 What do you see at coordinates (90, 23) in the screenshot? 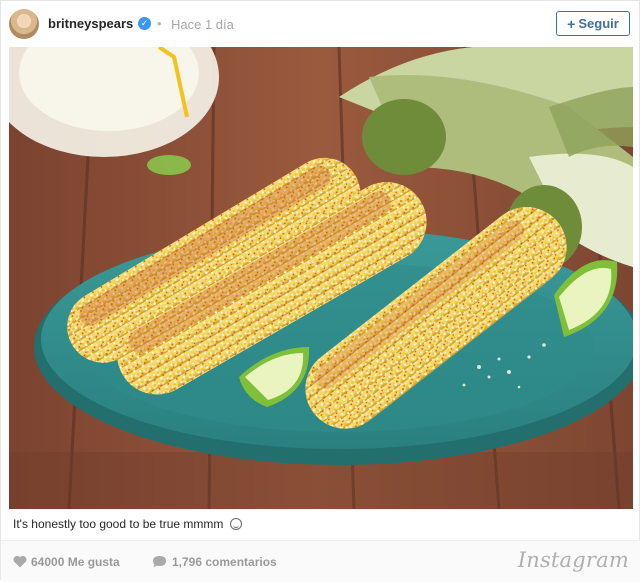
I see `username-link: britneyspears` at bounding box center [90, 23].